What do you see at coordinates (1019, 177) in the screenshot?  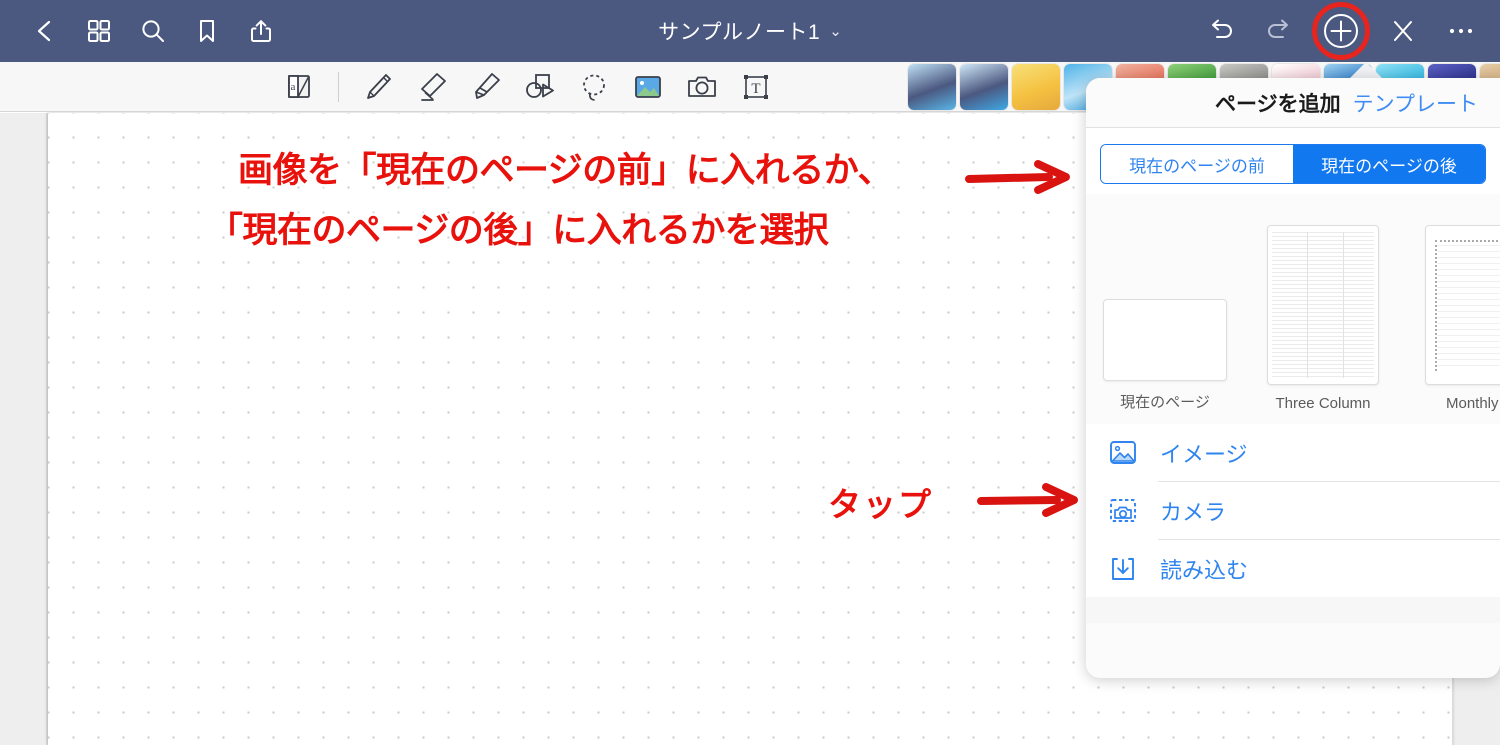 I see `annotation-arrow-top` at bounding box center [1019, 177].